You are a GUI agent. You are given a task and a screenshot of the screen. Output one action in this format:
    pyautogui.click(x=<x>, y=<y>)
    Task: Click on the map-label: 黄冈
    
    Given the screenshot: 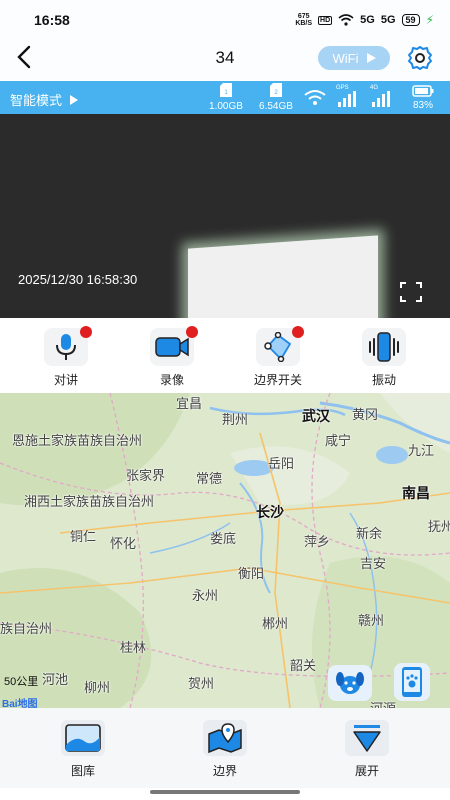 What is the action you would take?
    pyautogui.click(x=365, y=414)
    